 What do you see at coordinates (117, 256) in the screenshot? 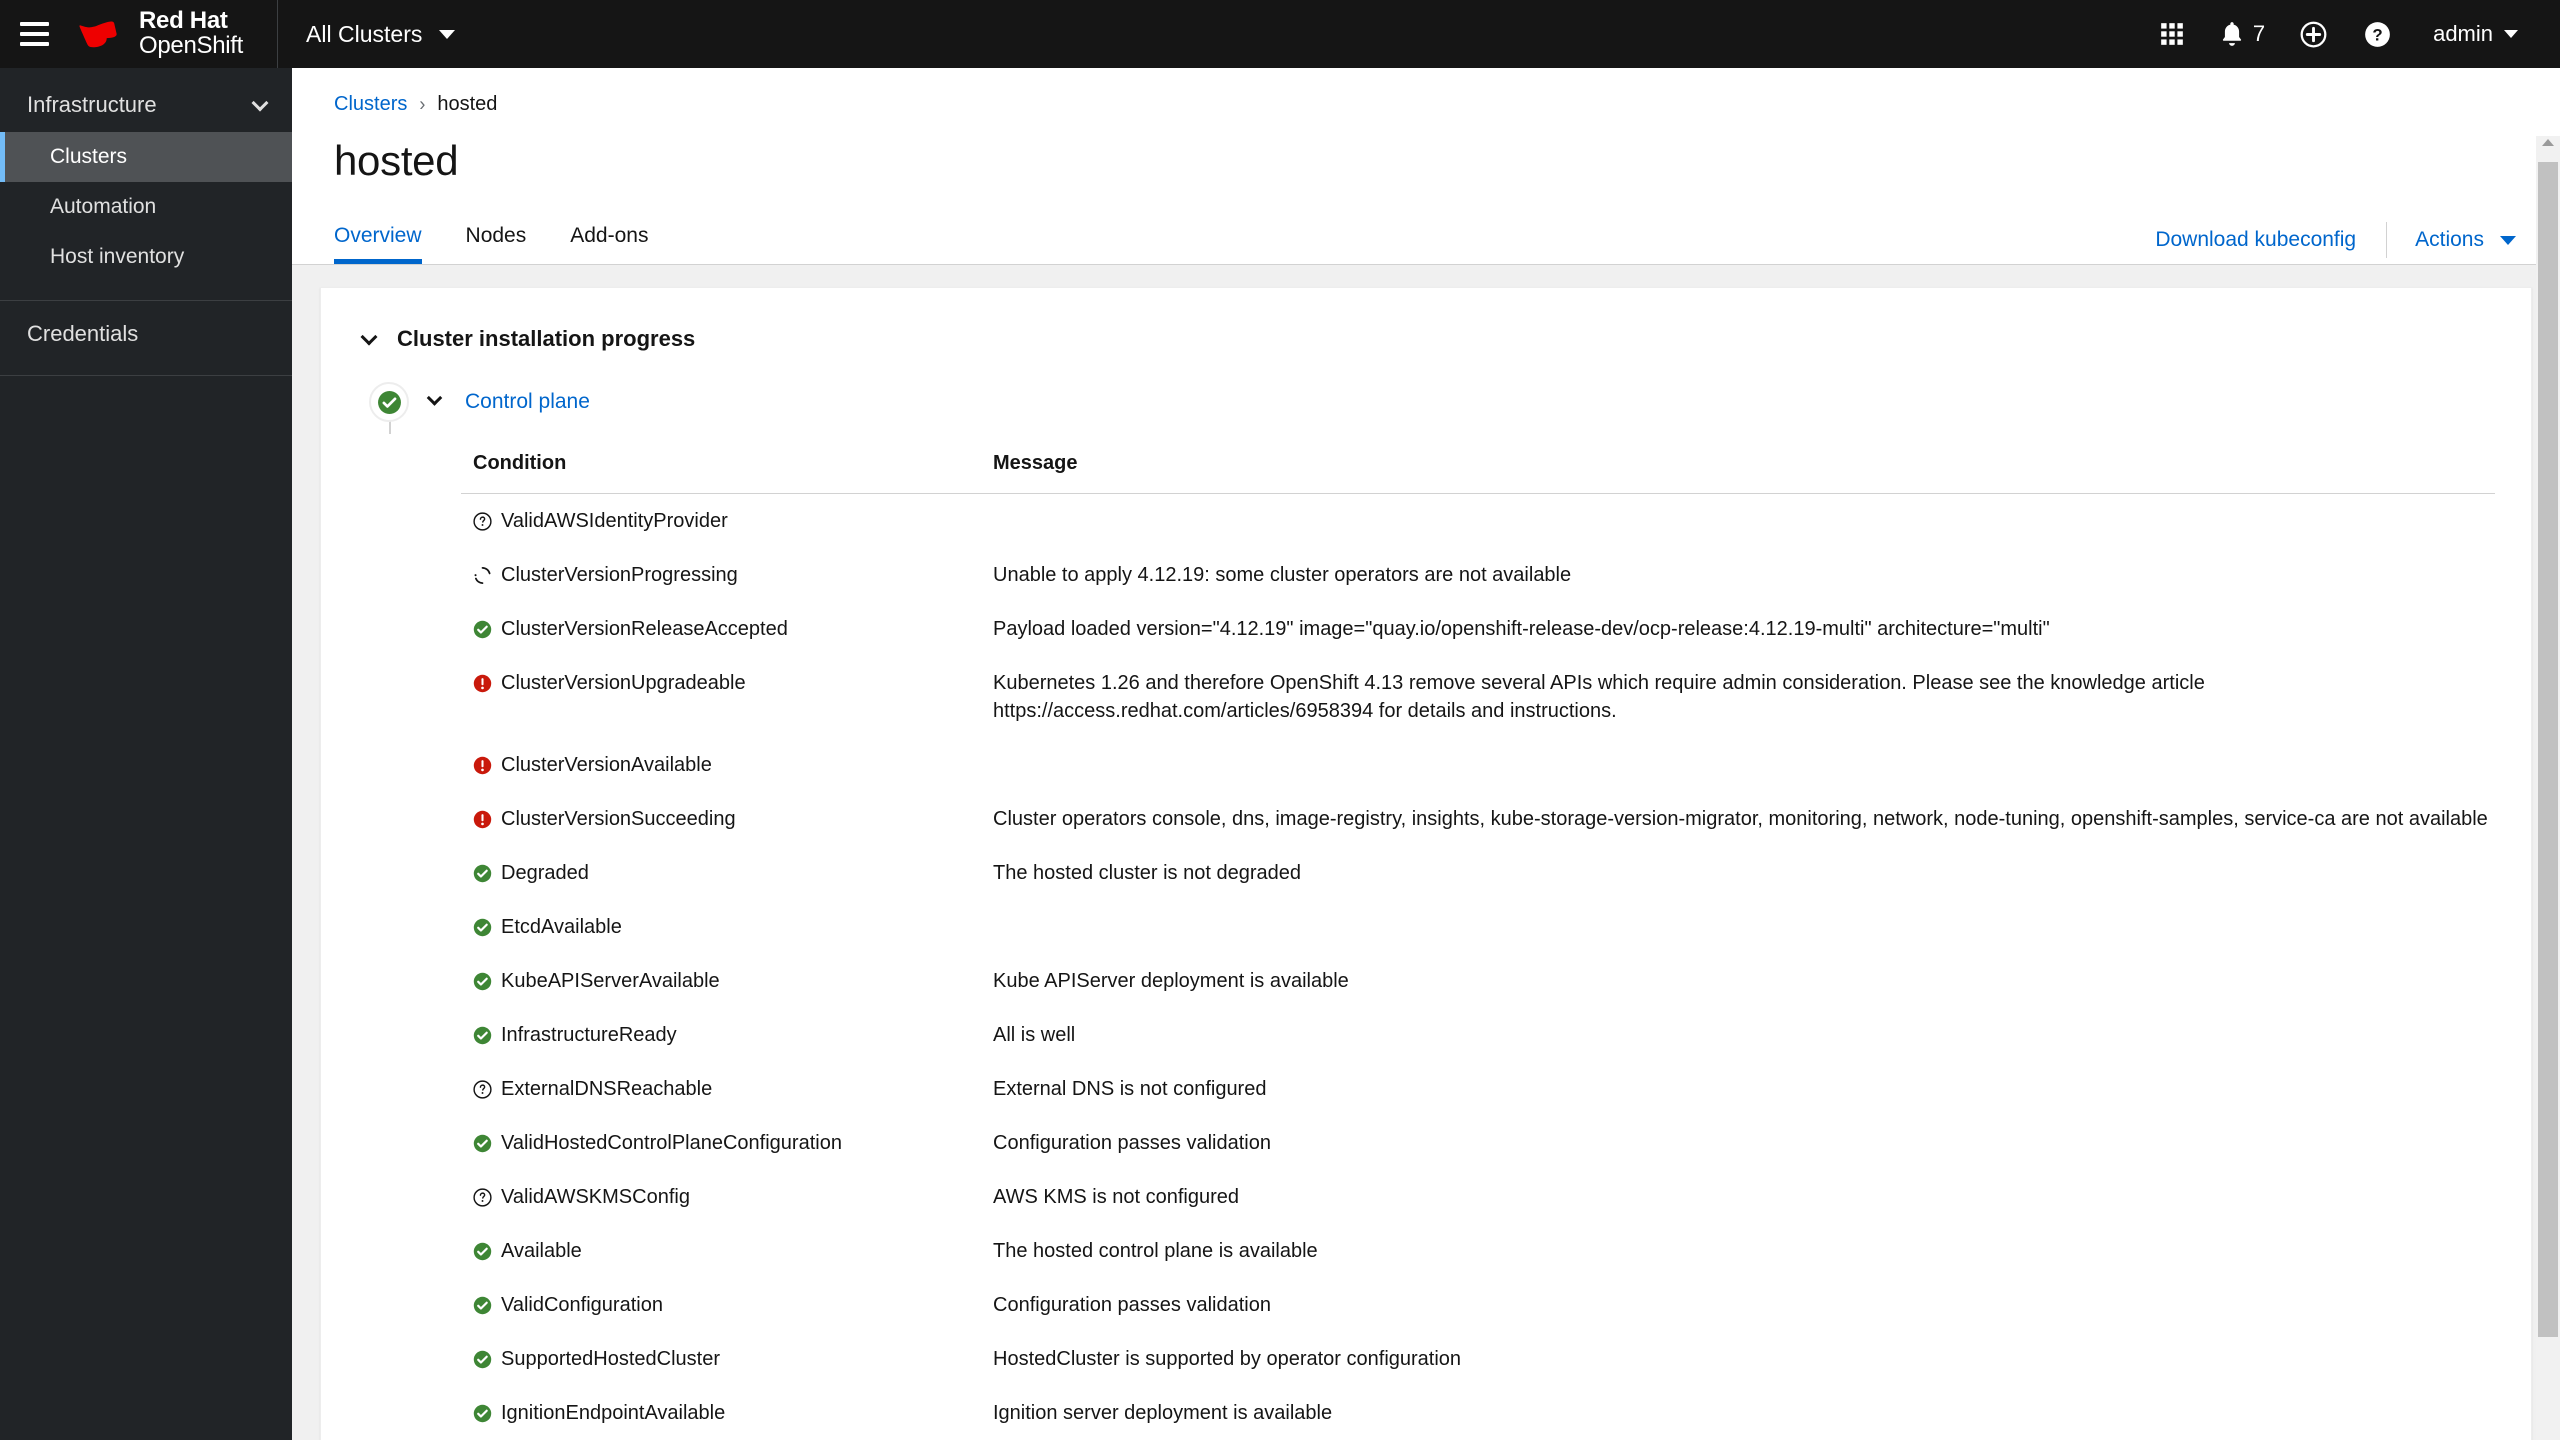
I see `sidebar-item-label: Host inventory` at bounding box center [117, 256].